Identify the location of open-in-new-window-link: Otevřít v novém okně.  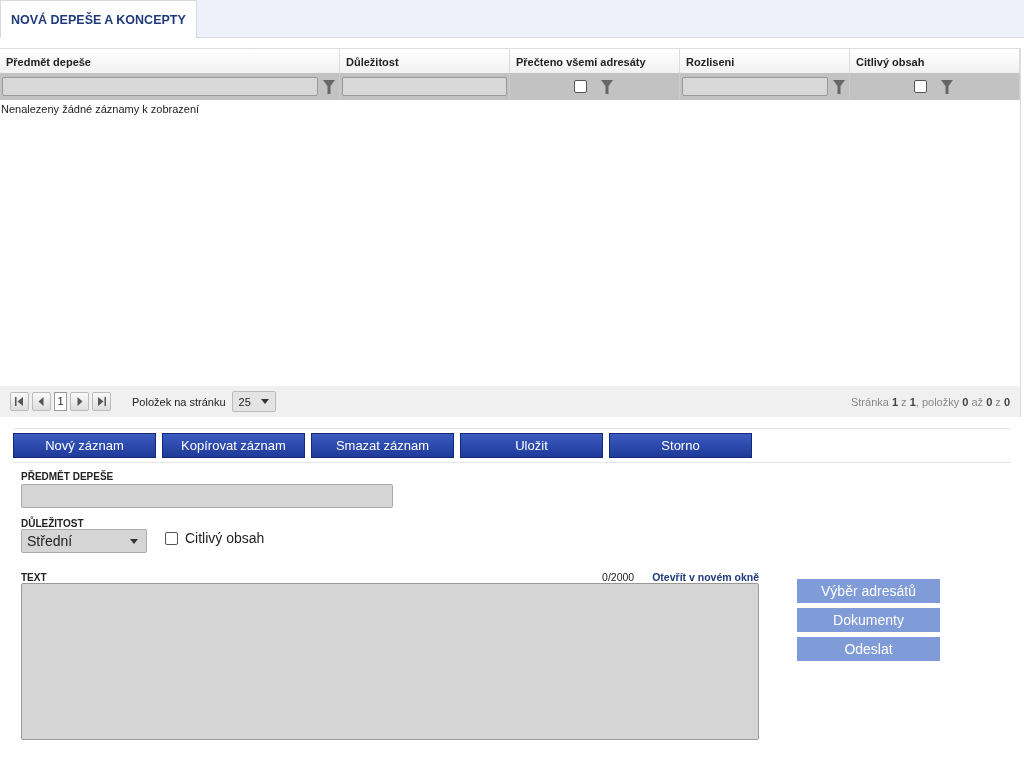
(705, 577).